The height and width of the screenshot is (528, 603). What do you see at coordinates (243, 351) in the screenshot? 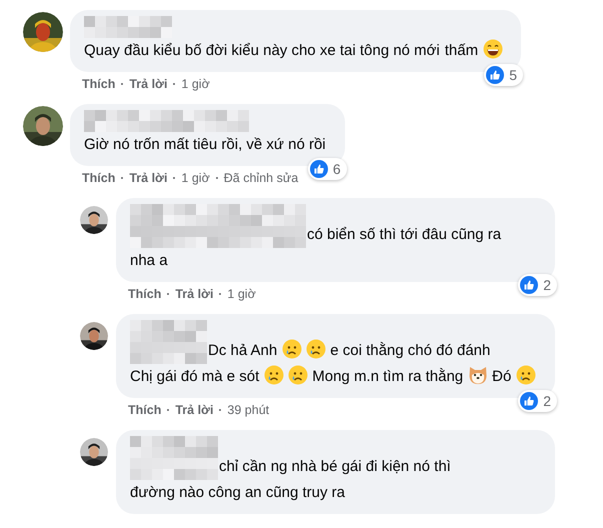
I see `comment-text: Dc hả Anh` at bounding box center [243, 351].